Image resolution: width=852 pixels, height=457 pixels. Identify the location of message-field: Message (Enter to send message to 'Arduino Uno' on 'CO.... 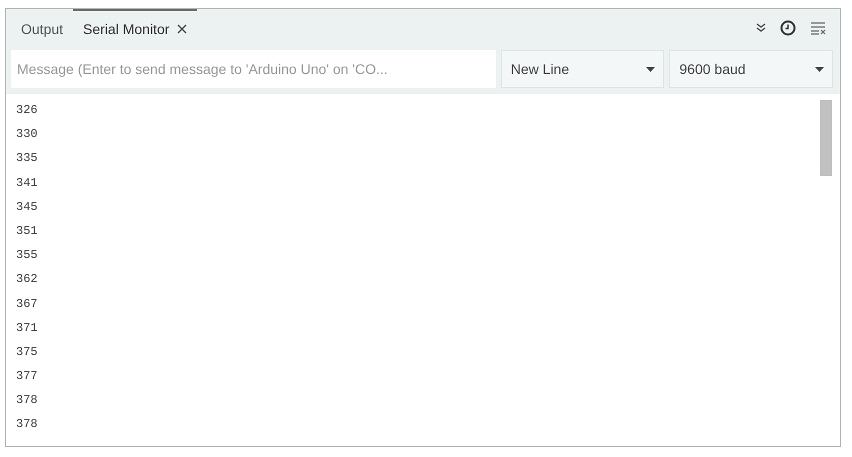
(253, 69).